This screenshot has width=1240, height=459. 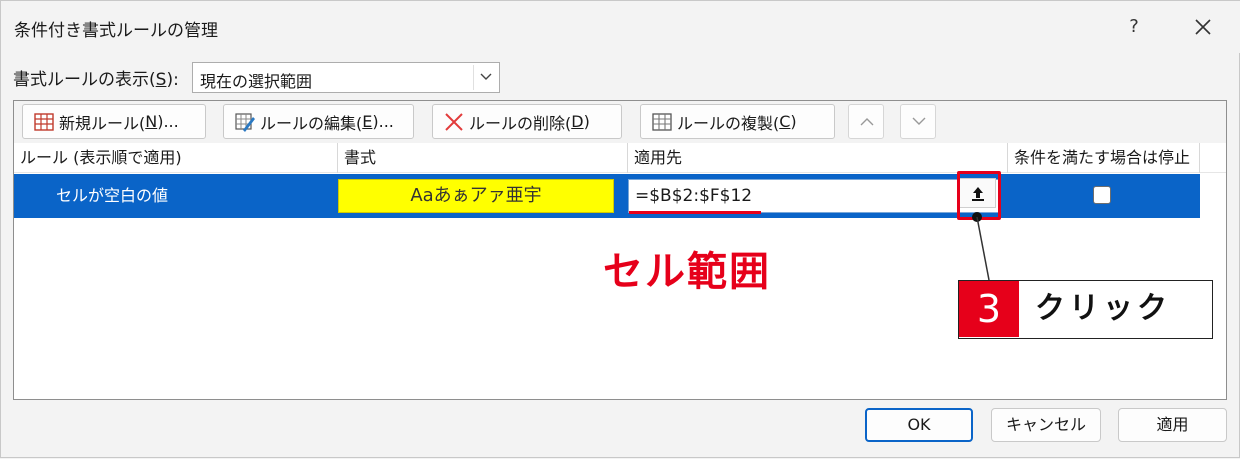 I want to click on format-preview: Aaあぁアァ亜宇, so click(x=476, y=196).